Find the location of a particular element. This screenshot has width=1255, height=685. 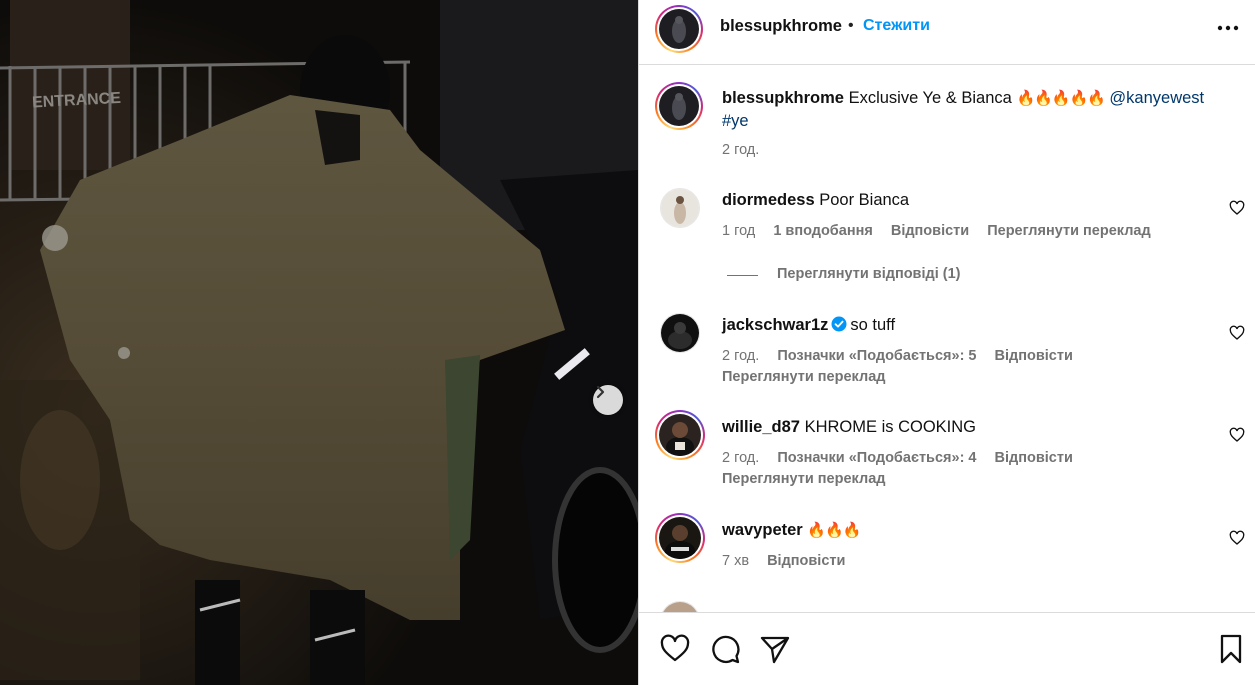

bookmark-icon is located at coordinates (1231, 649).